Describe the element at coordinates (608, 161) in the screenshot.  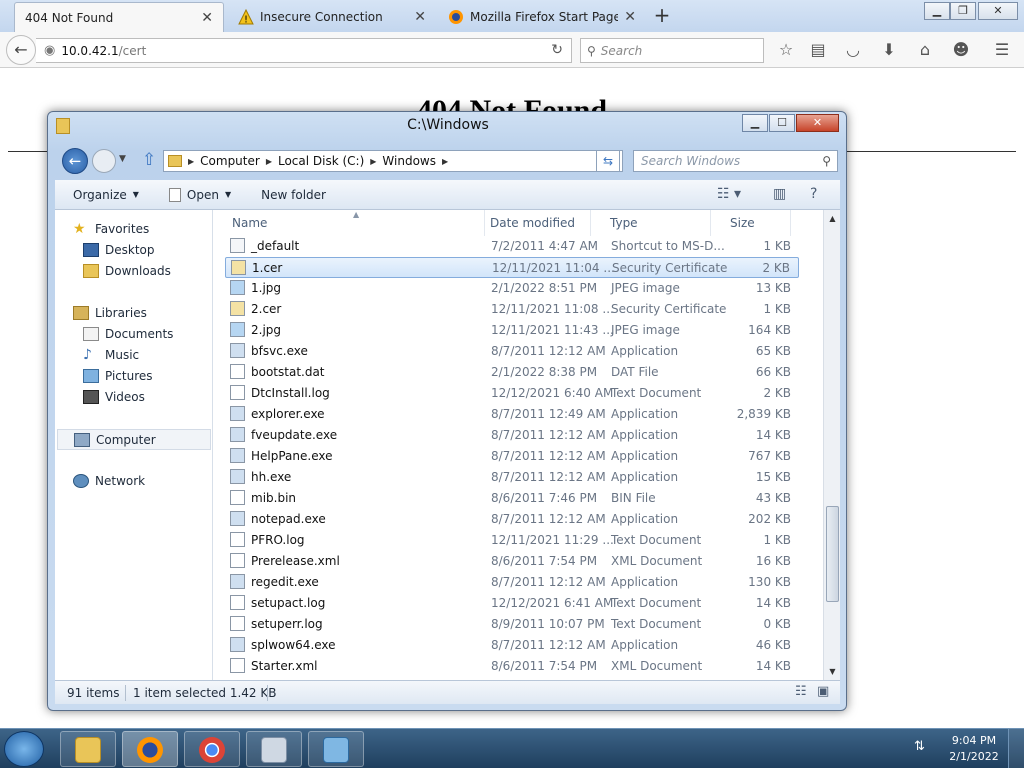
I see `refresh-button: ⇆` at that location.